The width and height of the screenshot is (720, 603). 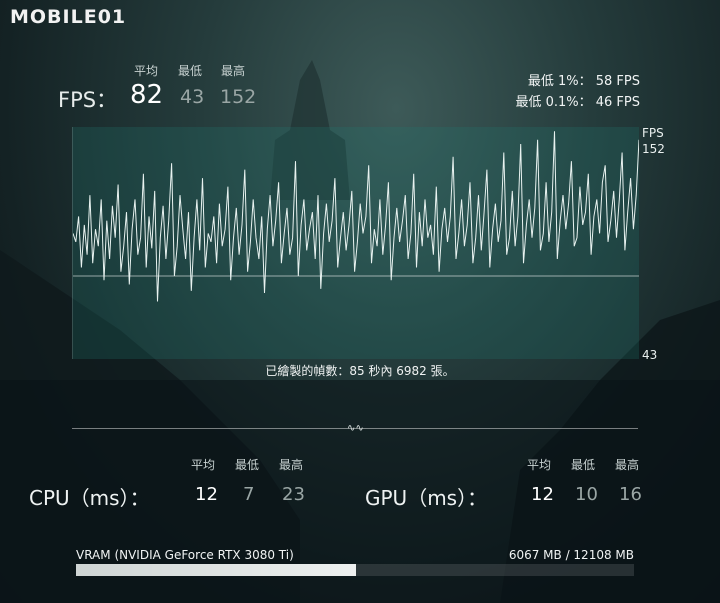 What do you see at coordinates (630, 494) in the screenshot?
I see `gpu-max-value: 16` at bounding box center [630, 494].